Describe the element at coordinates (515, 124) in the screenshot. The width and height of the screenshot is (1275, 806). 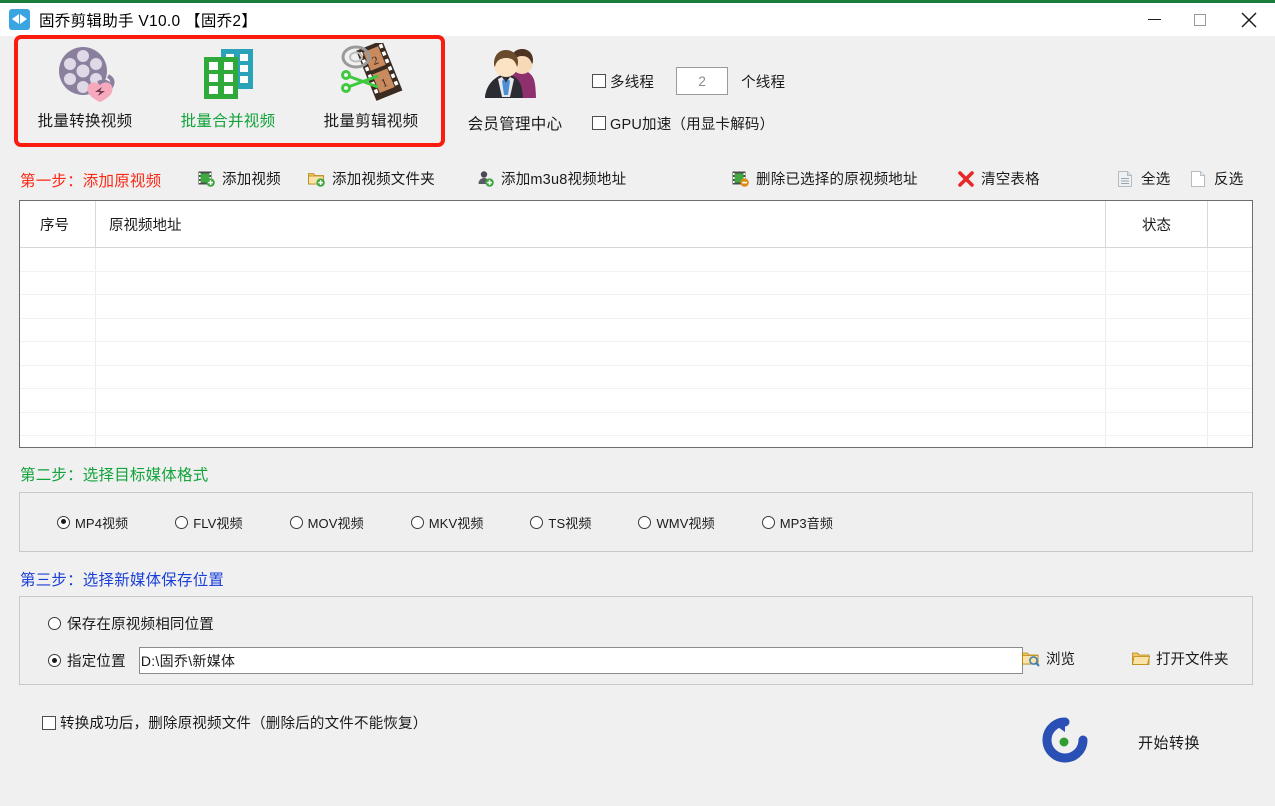
I see `toolbar-button-label: 会员管理中心` at that location.